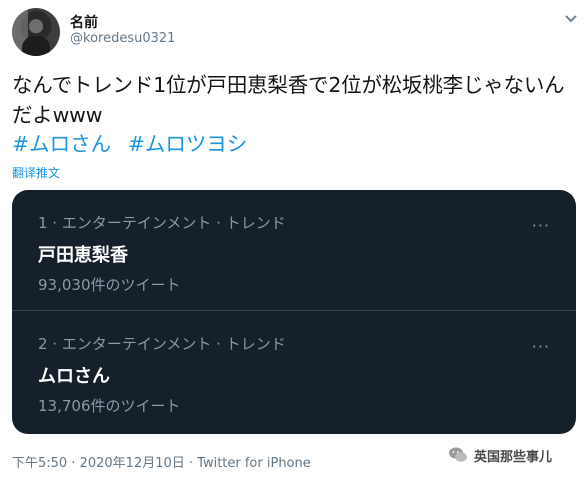 This screenshot has width=588, height=479. Describe the element at coordinates (288, 100) in the screenshot. I see `tweet-text: なんでトレンド1位が戸田恵梨香で2位が松坂桃李じゃないんだよwww` at that location.